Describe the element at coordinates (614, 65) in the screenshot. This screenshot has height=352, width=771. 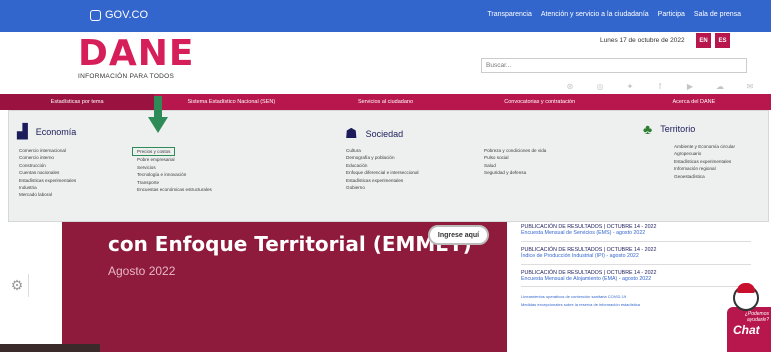
I see `search-input` at that location.